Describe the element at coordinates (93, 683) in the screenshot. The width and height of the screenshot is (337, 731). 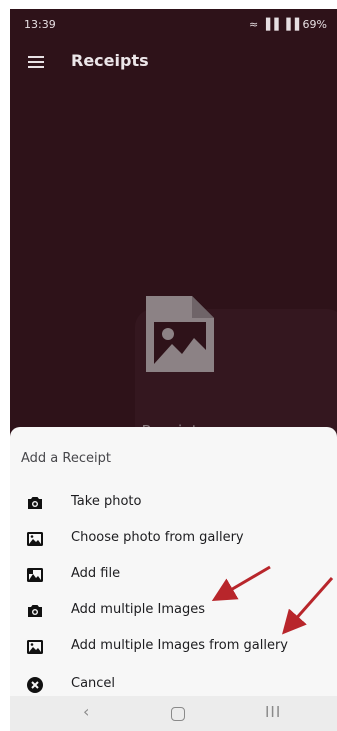
I see `cancel-label: Cancel` at that location.